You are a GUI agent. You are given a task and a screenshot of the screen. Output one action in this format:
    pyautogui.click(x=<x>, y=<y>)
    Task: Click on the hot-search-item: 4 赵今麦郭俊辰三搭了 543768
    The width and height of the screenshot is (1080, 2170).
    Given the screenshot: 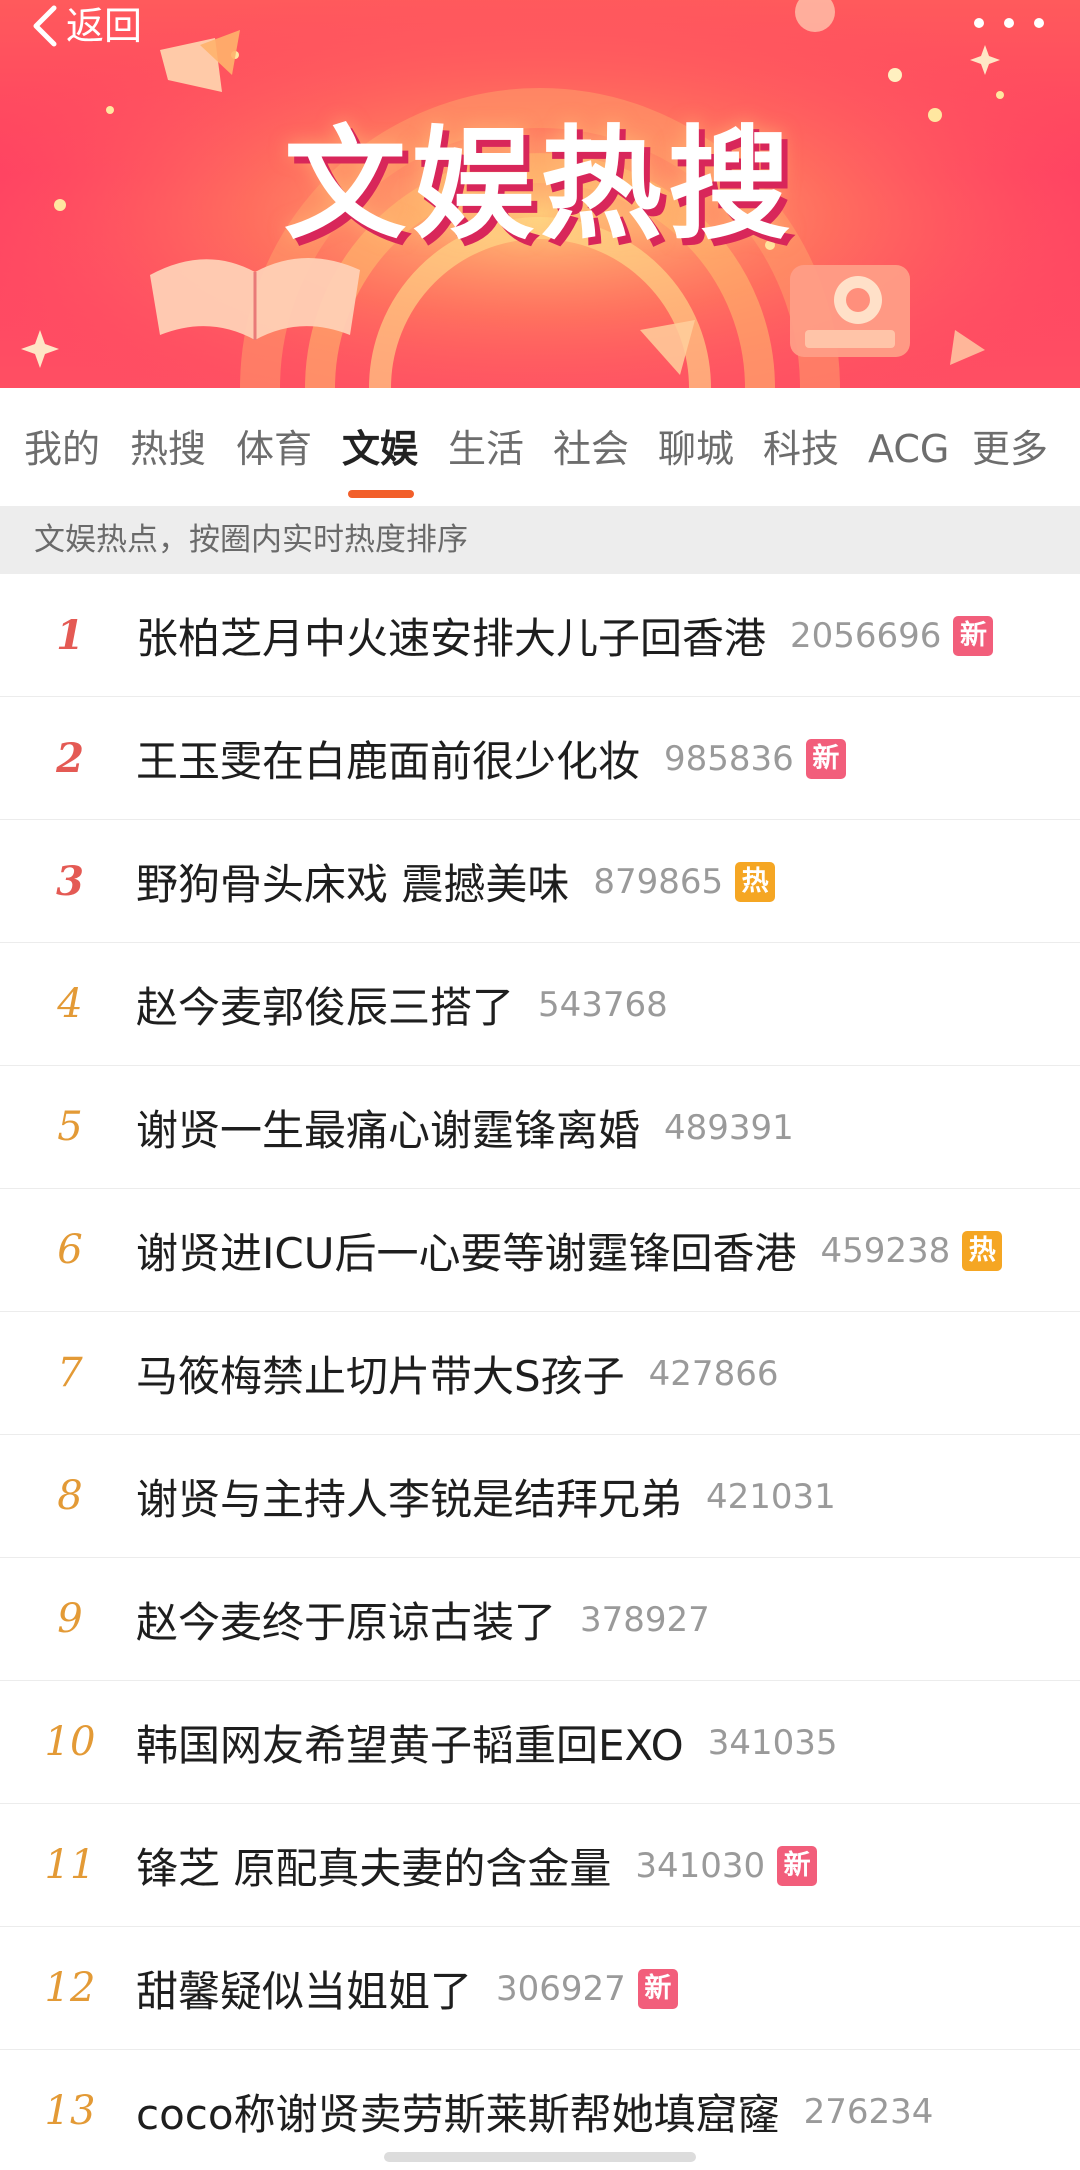 What is the action you would take?
    pyautogui.click(x=540, y=1004)
    